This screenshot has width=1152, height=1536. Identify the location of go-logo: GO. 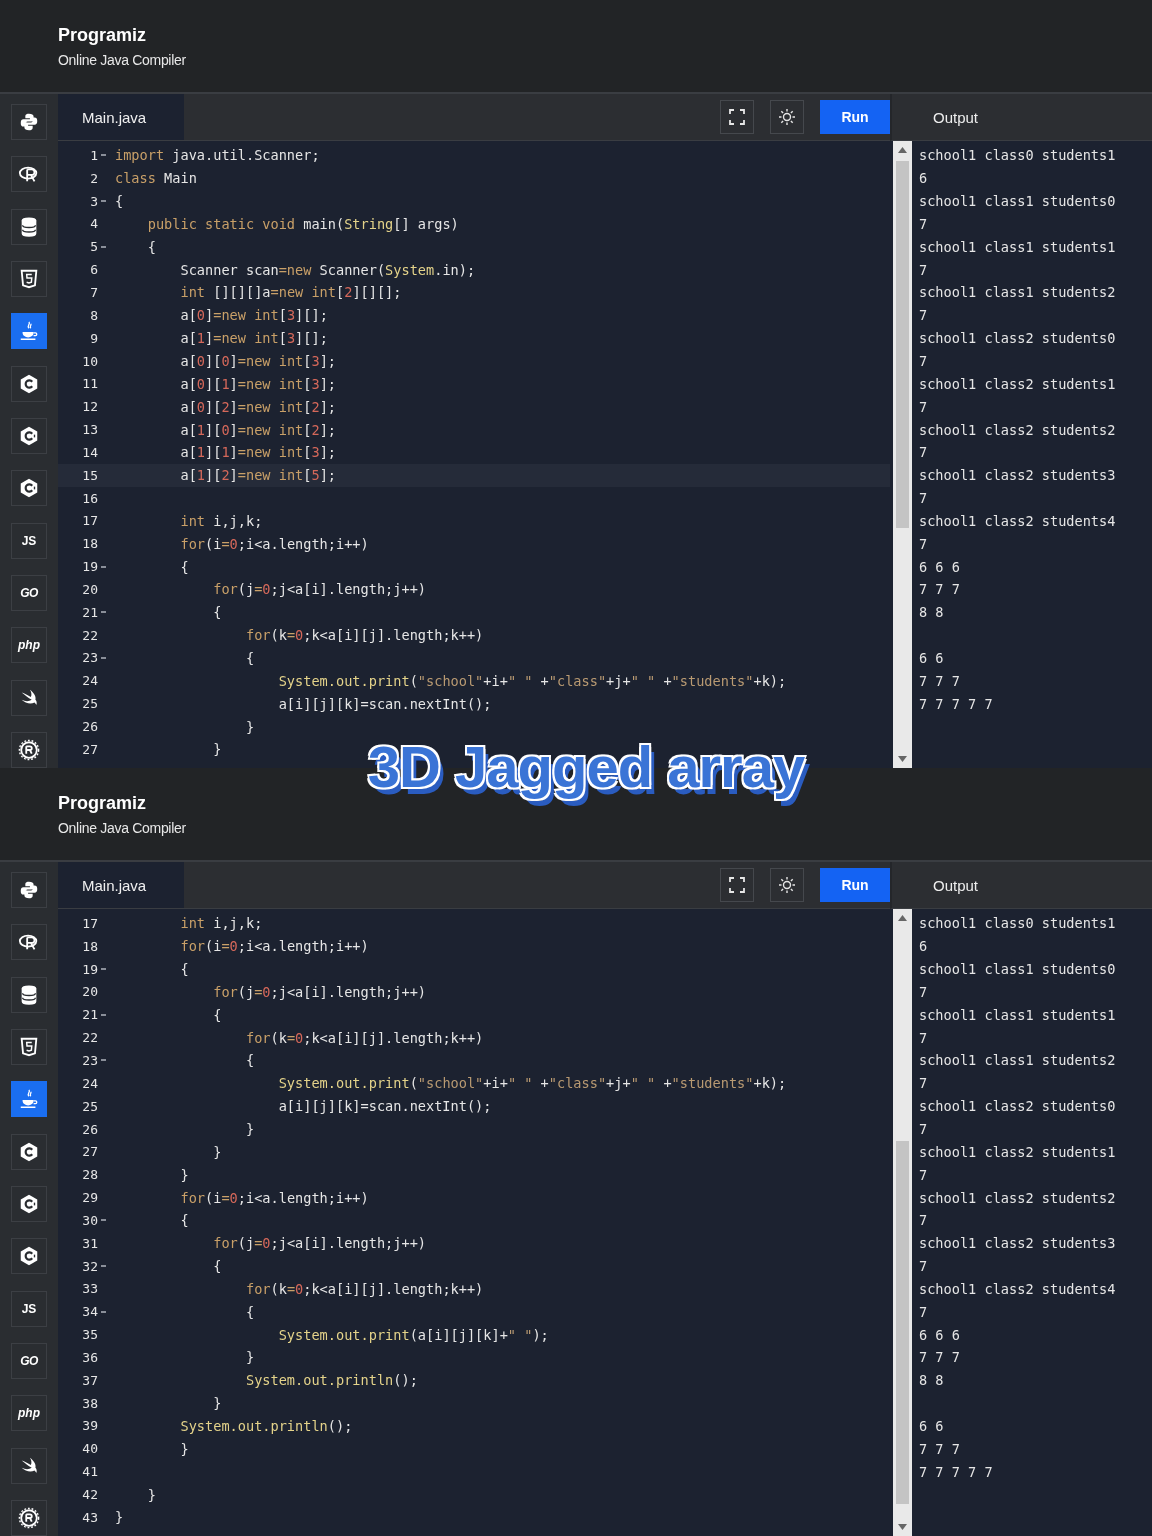
(29, 1361).